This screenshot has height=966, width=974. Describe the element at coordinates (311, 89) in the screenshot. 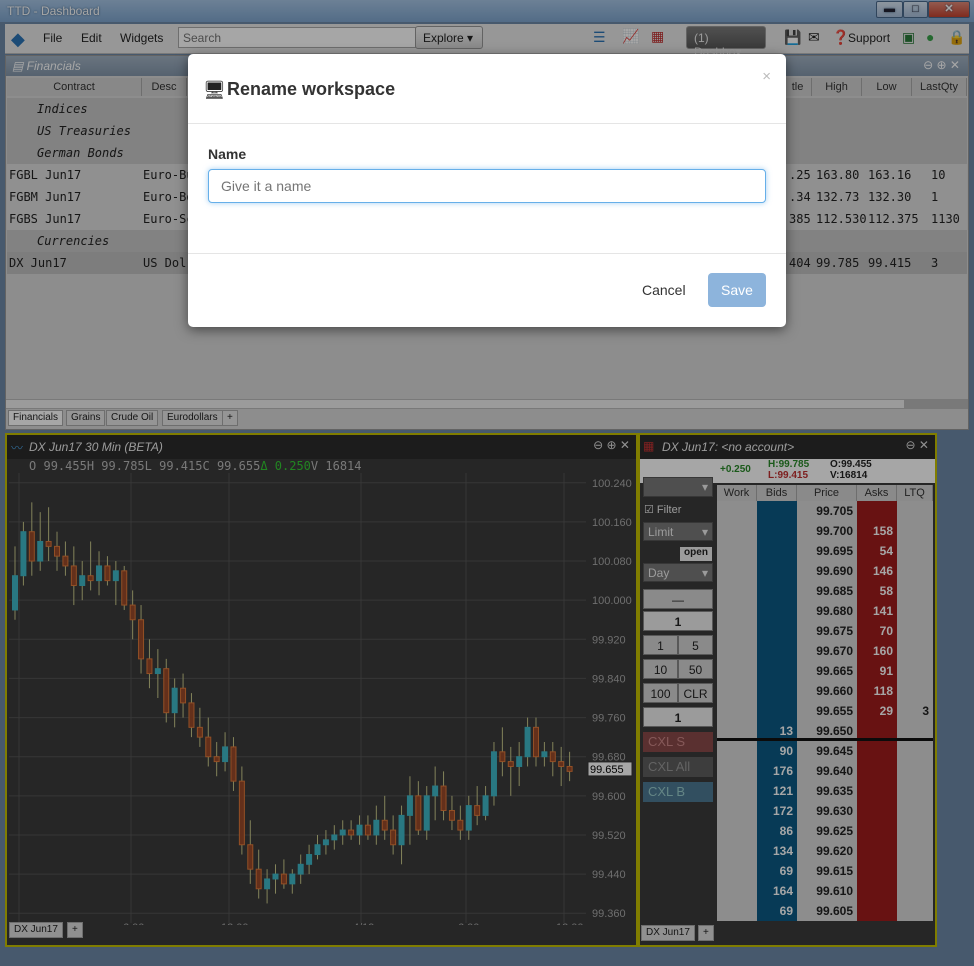

I see `dialog-title: Rename workspace` at that location.